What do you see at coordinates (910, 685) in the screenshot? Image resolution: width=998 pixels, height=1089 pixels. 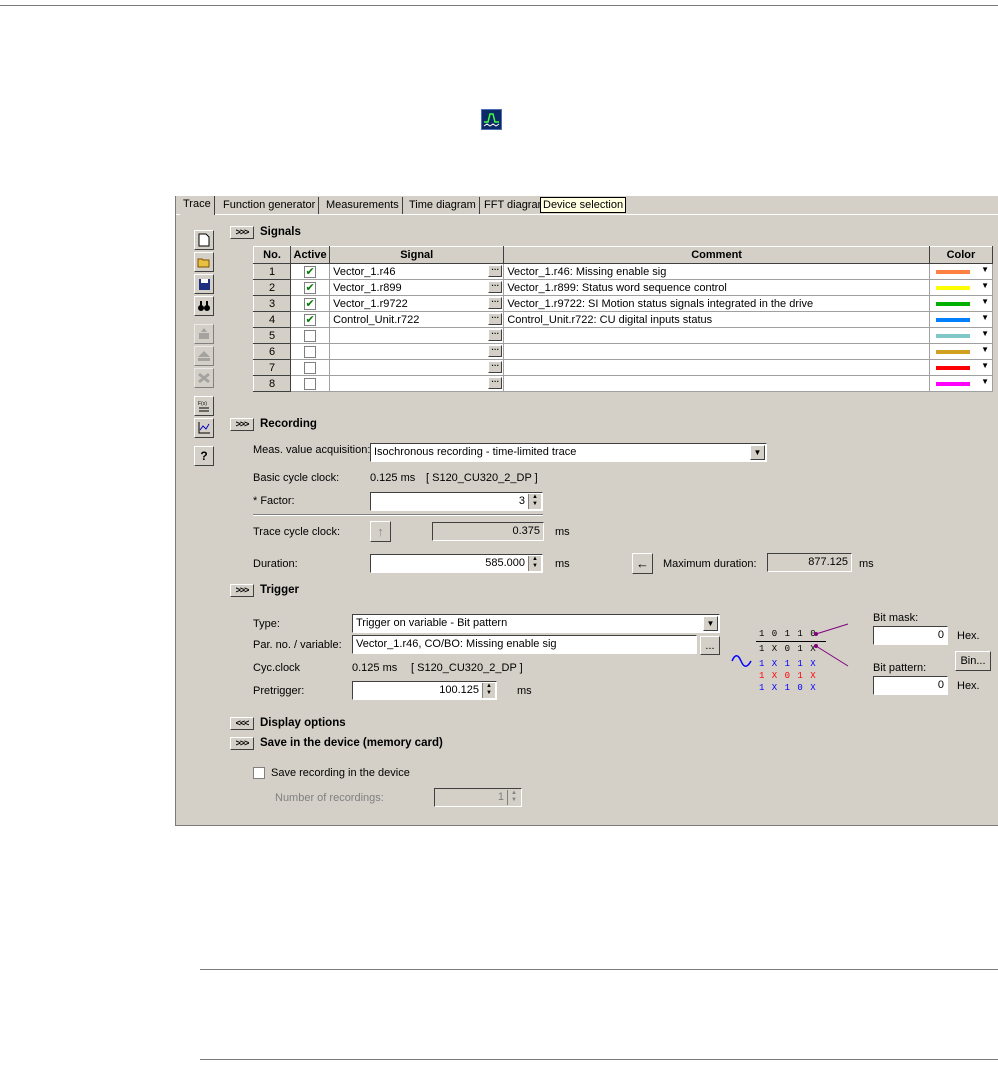 I see `bitpattern-input: 0` at bounding box center [910, 685].